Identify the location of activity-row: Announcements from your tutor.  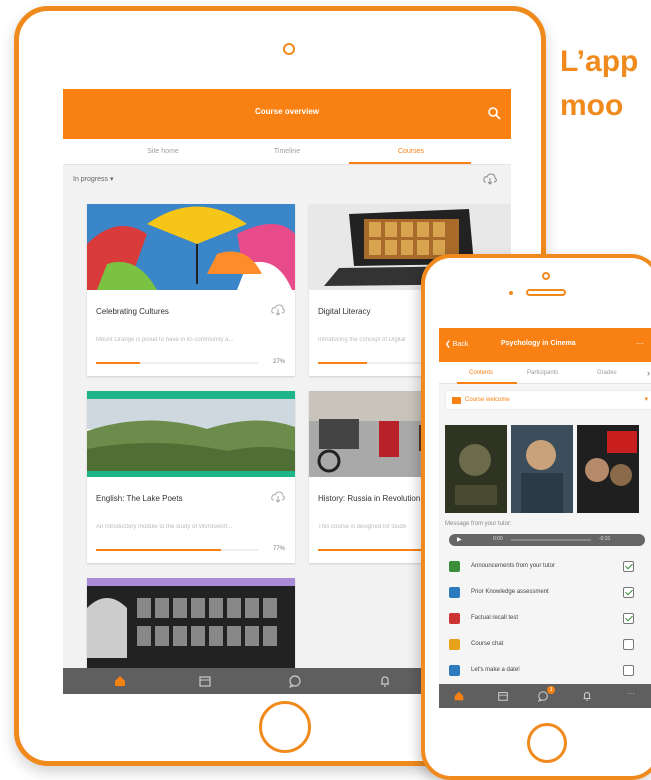
(545, 567).